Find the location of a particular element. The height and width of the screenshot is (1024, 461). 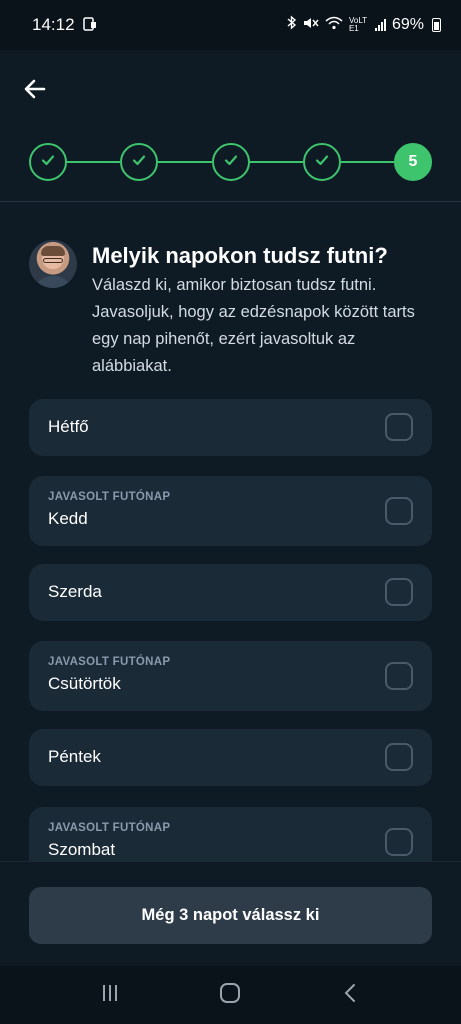

day-label: Csütörtök is located at coordinates (84, 683).